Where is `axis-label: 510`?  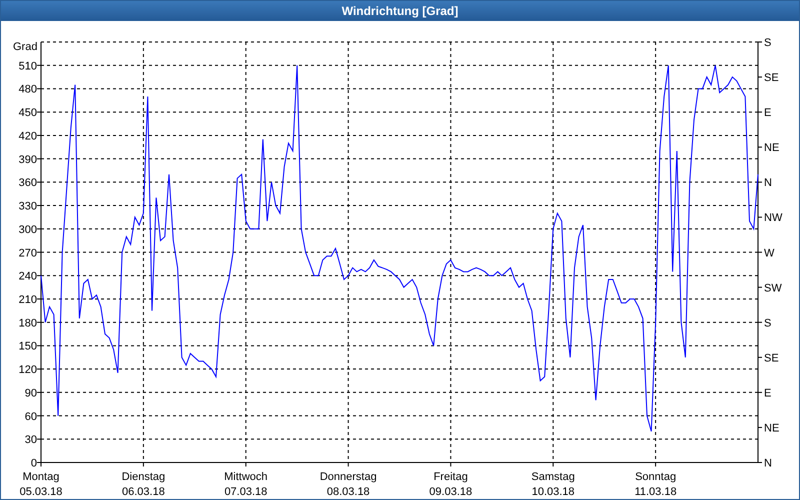
axis-label: 510 is located at coordinates (27, 66).